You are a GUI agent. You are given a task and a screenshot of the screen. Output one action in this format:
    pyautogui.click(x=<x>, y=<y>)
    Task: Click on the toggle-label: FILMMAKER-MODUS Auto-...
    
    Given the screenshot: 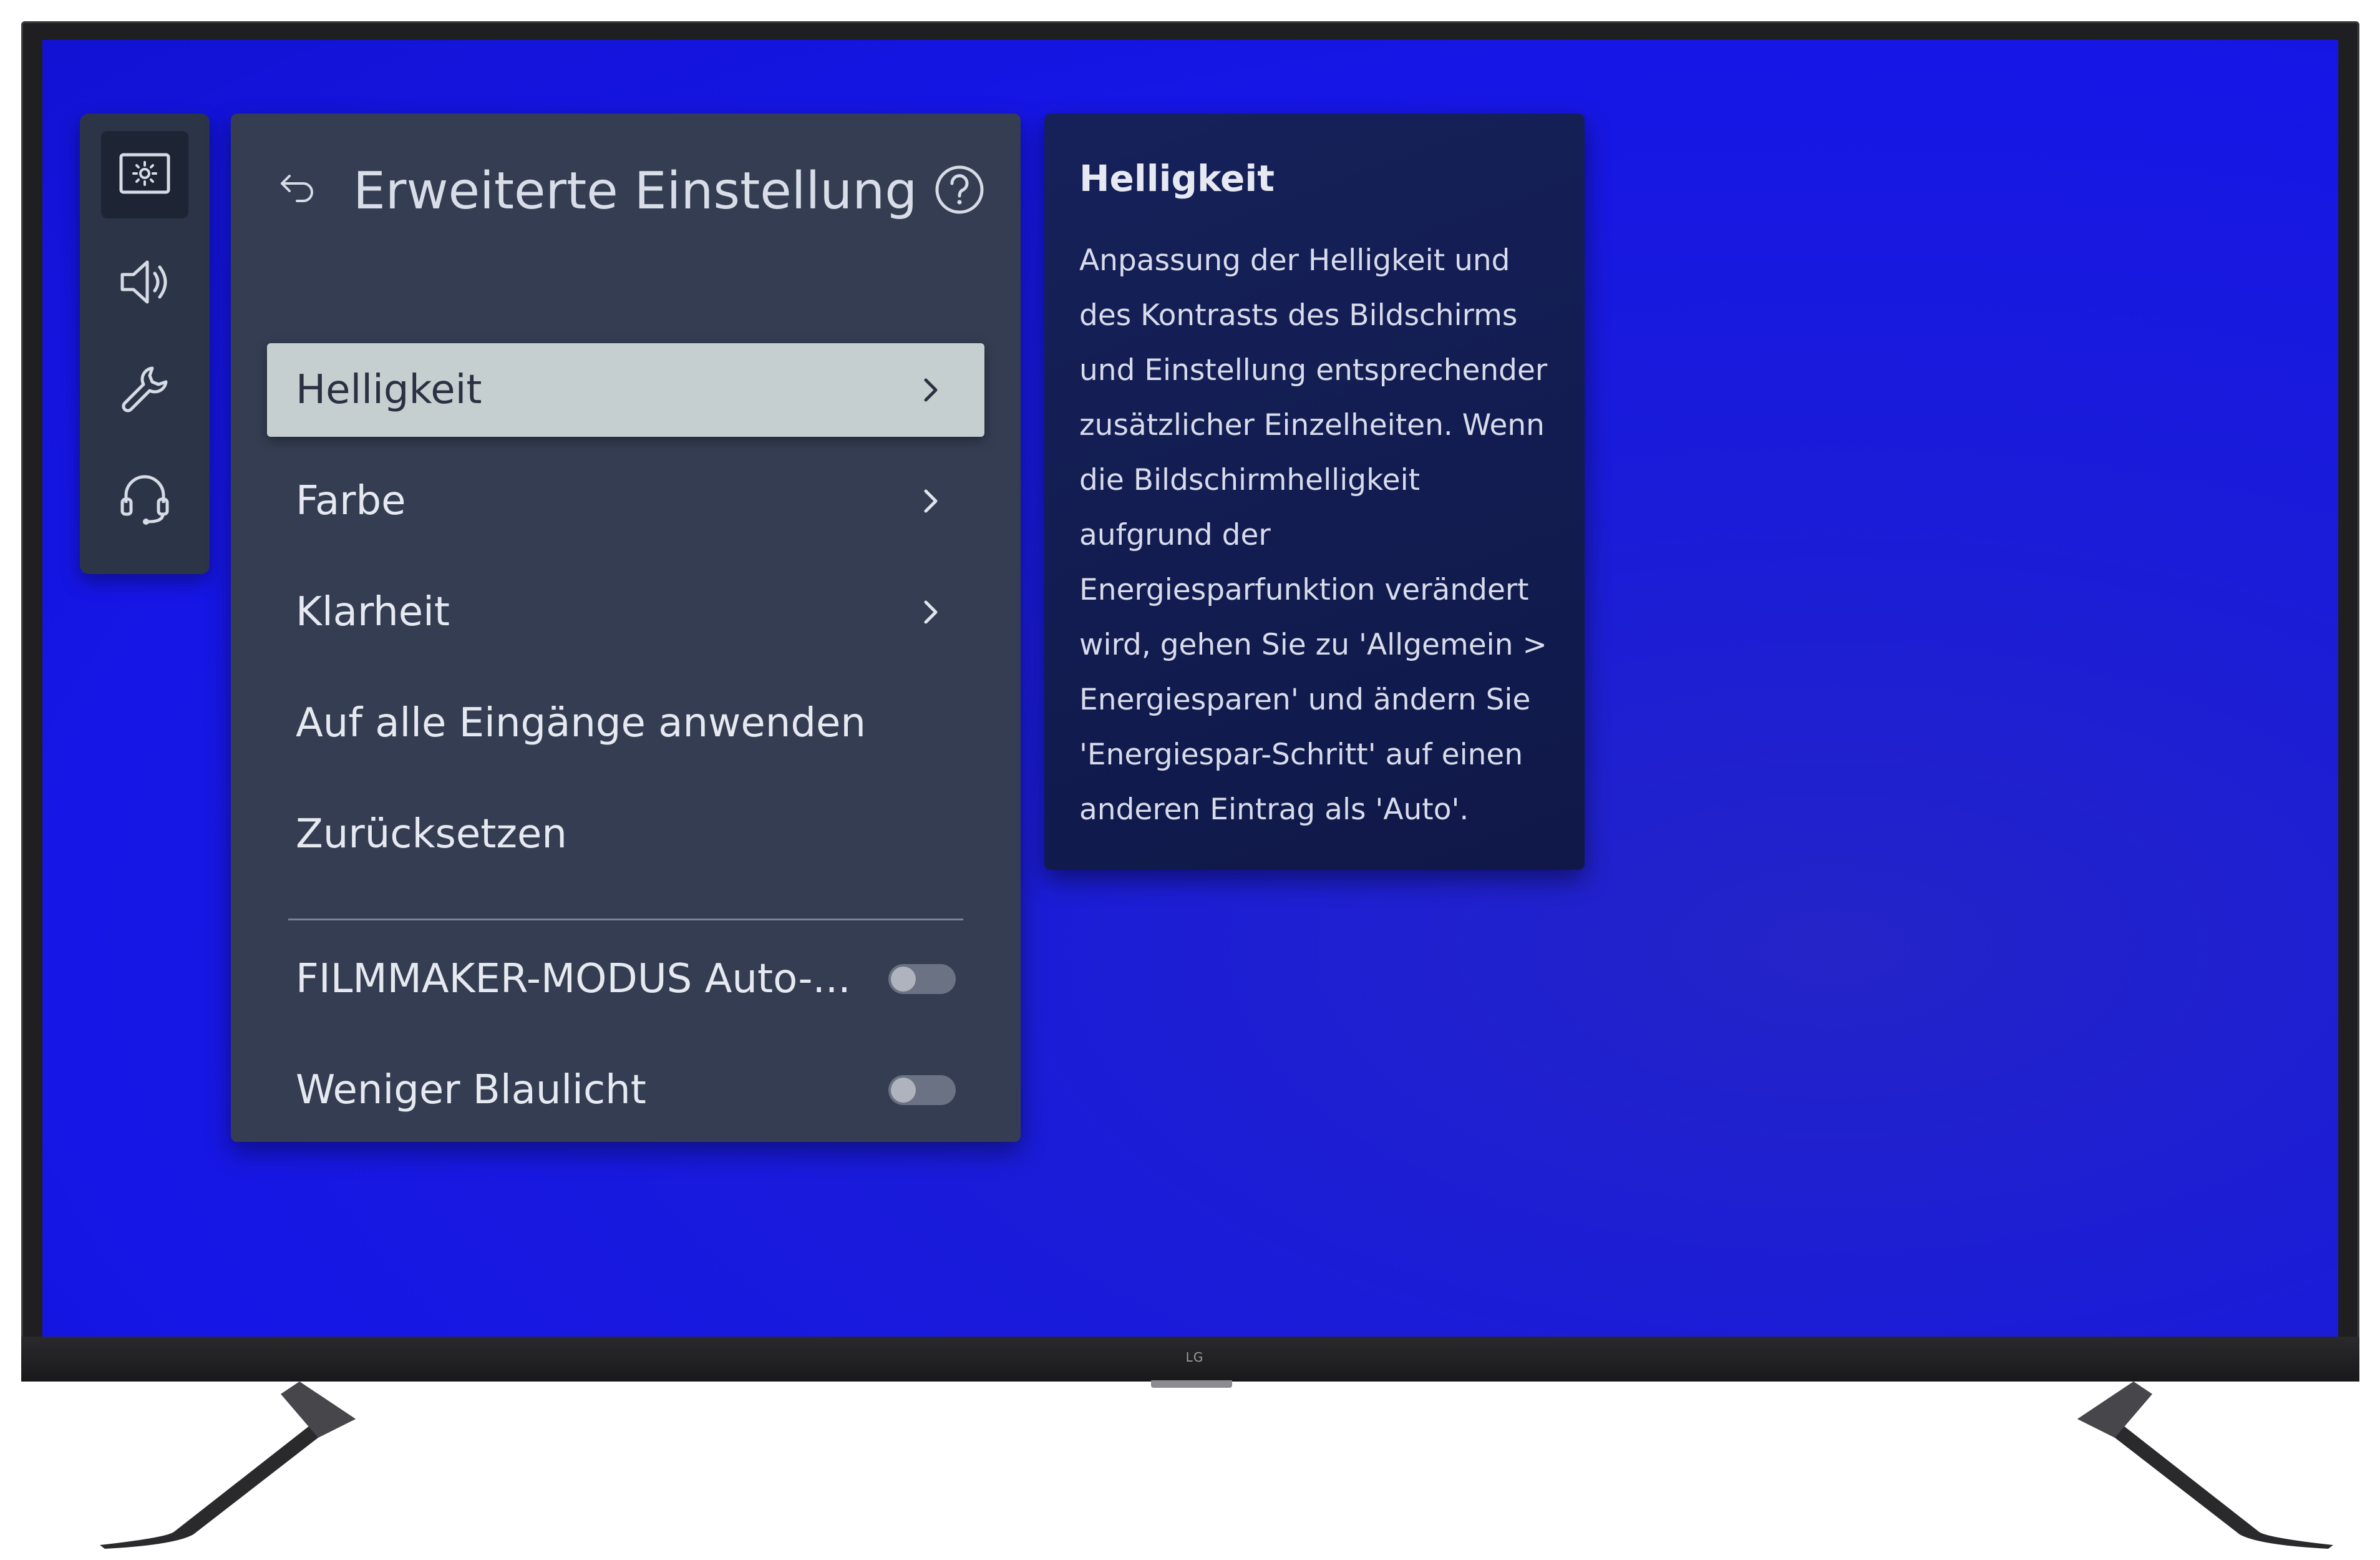 What is the action you would take?
    pyautogui.click(x=574, y=979)
    